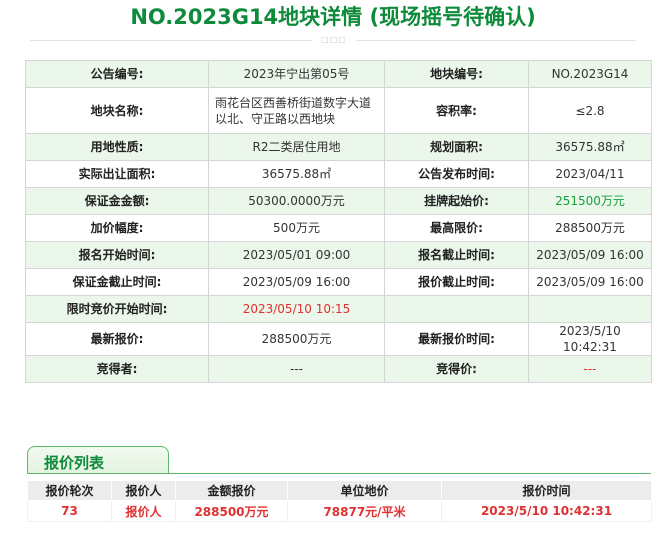 The image size is (666, 536). I want to click on detail-value: 2023年宁出第05号, so click(296, 74).